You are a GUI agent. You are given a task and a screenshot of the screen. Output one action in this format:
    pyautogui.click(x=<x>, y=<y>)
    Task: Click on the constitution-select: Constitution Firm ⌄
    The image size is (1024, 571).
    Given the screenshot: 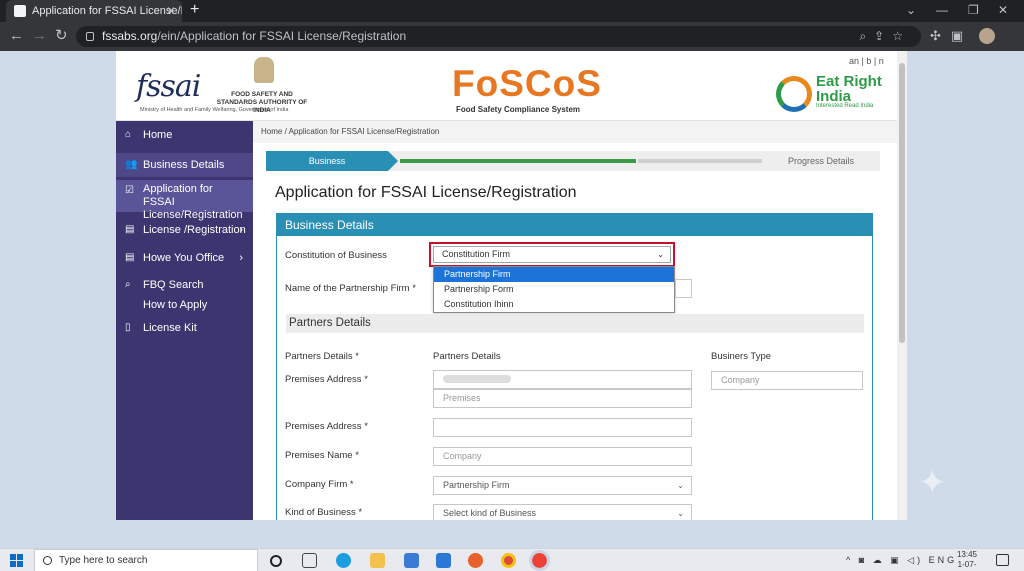 What is the action you would take?
    pyautogui.click(x=552, y=254)
    